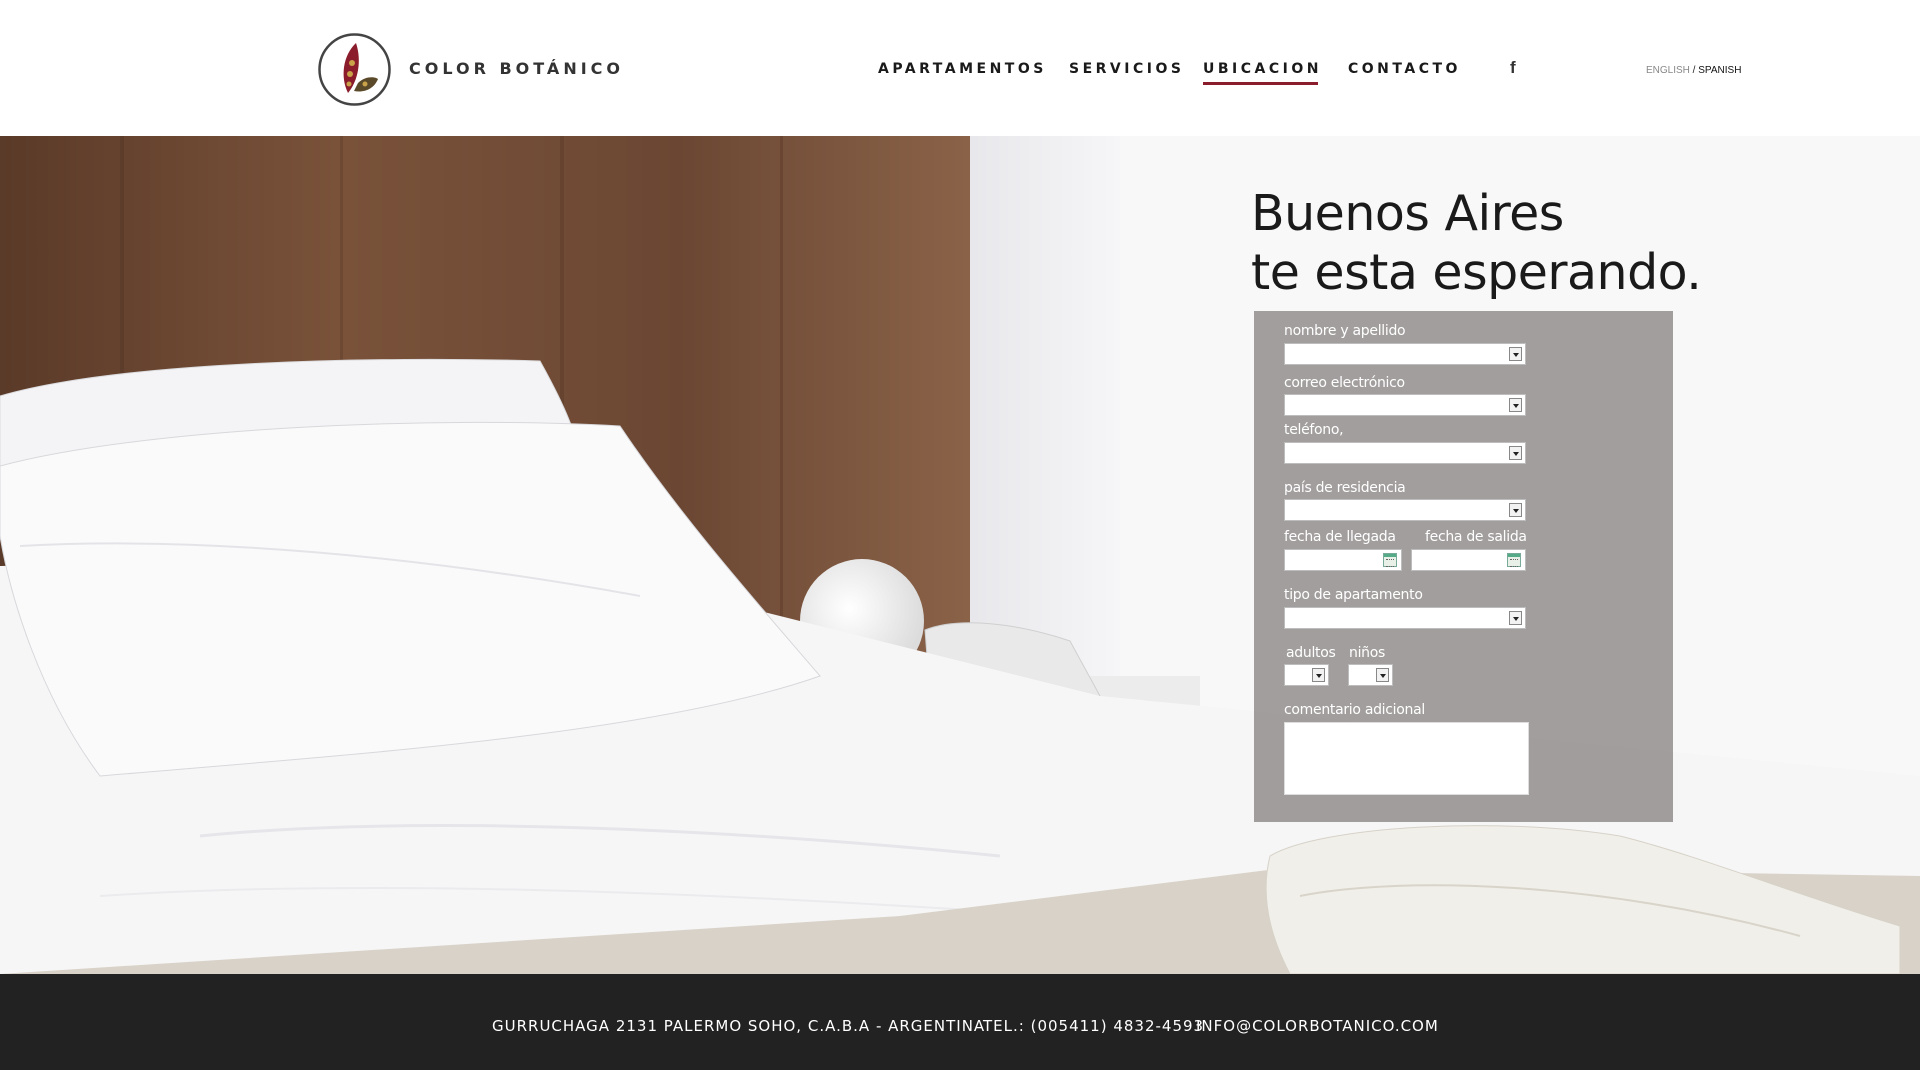 The height and width of the screenshot is (1070, 1920). Describe the element at coordinates (1405, 618) in the screenshot. I see `apartment-type-select` at that location.